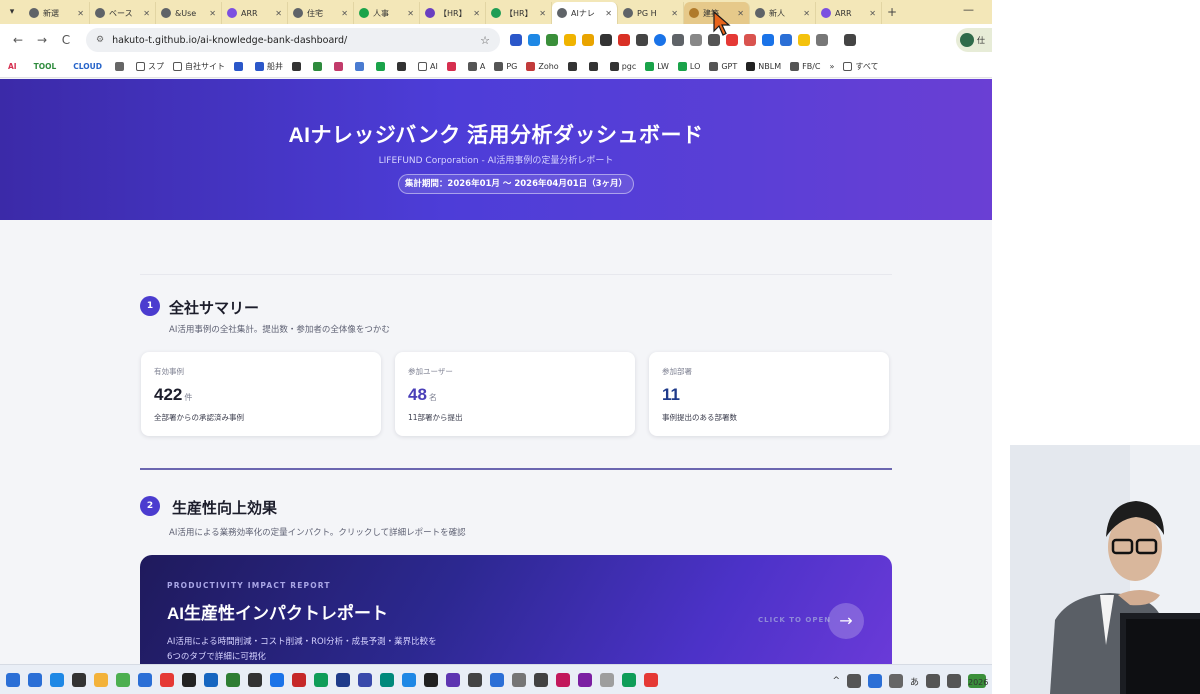 The image size is (1200, 694). Describe the element at coordinates (657, 66) in the screenshot. I see `bookmark-item: LW` at that location.